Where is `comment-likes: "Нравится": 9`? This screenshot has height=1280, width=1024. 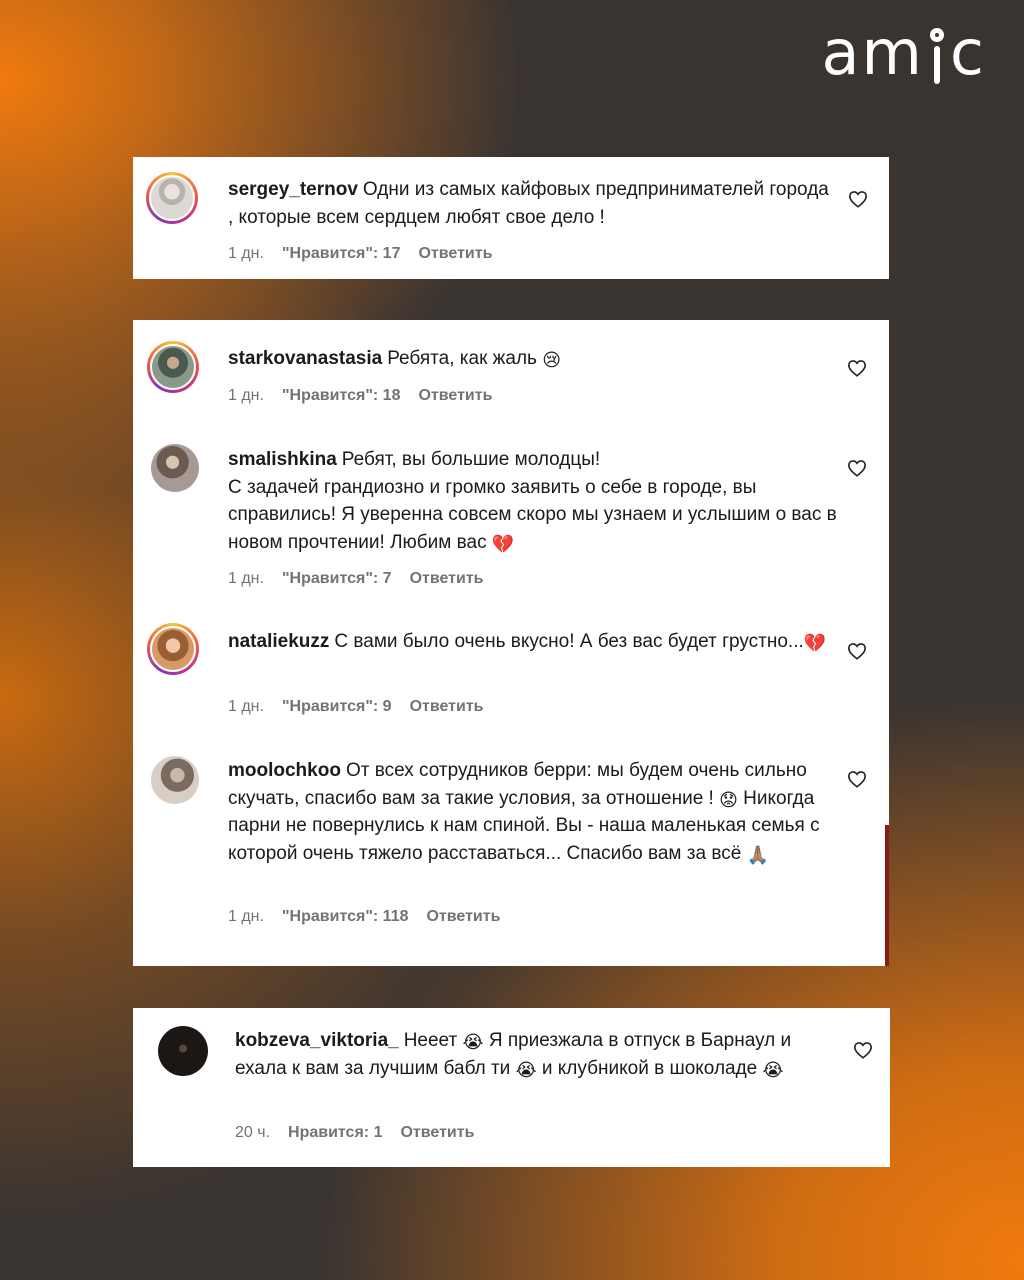
comment-likes: "Нравится": 9 is located at coordinates (337, 706).